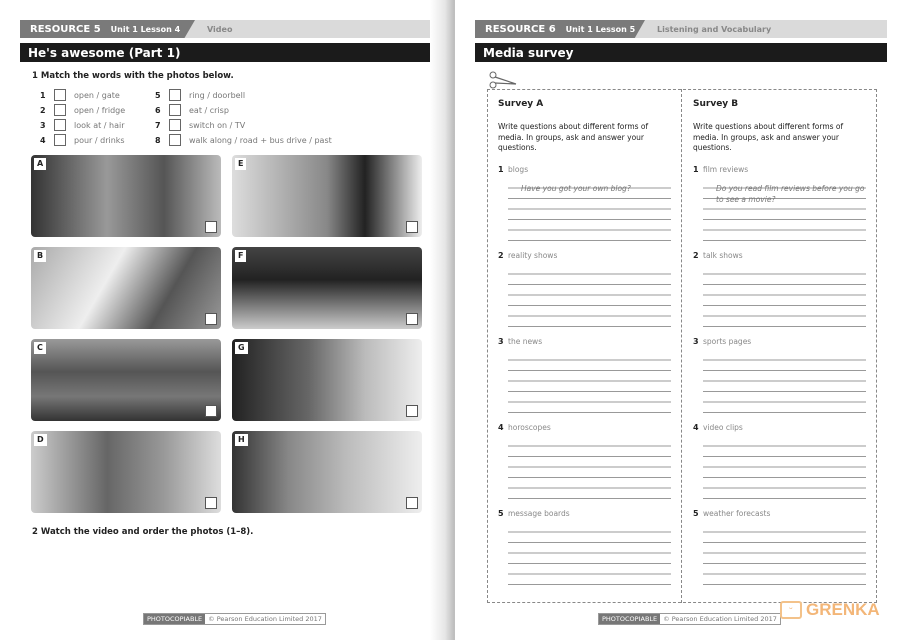 The image size is (909, 640). Describe the element at coordinates (681, 346) in the screenshot. I see `cut-line-divider` at that location.